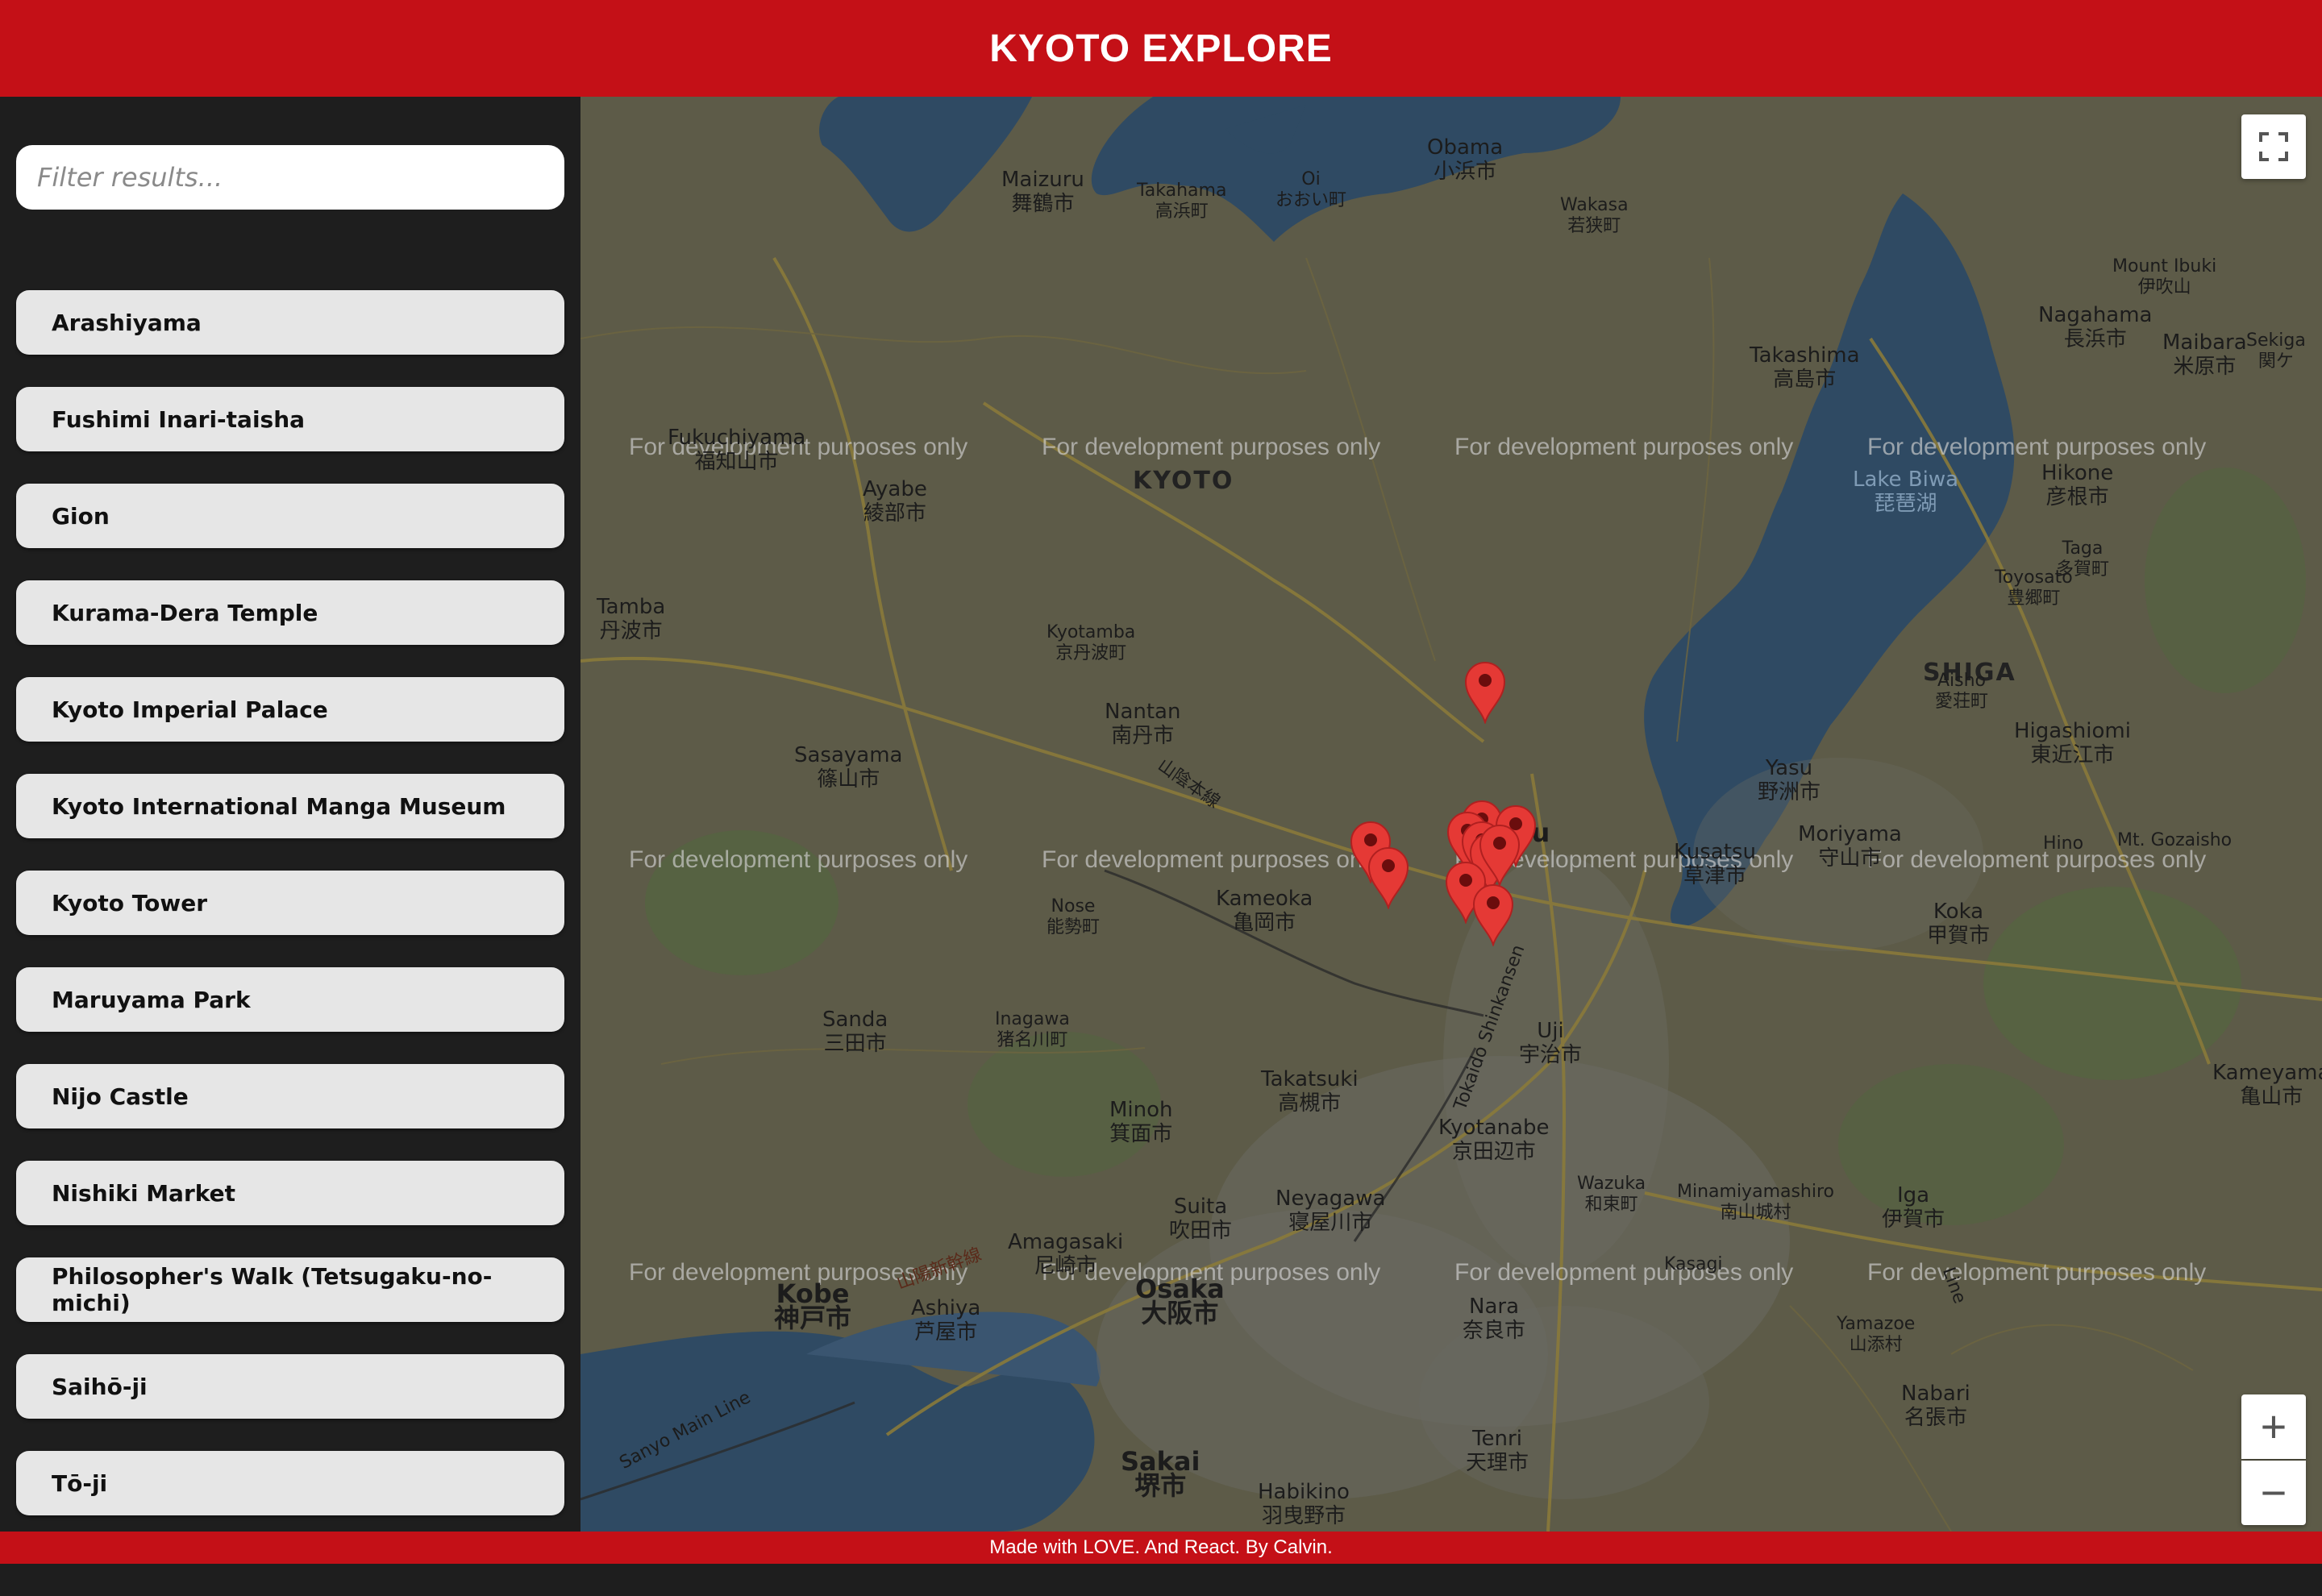 The width and height of the screenshot is (2322, 1596). What do you see at coordinates (1715, 852) in the screenshot?
I see `city-name: Kusatsu` at bounding box center [1715, 852].